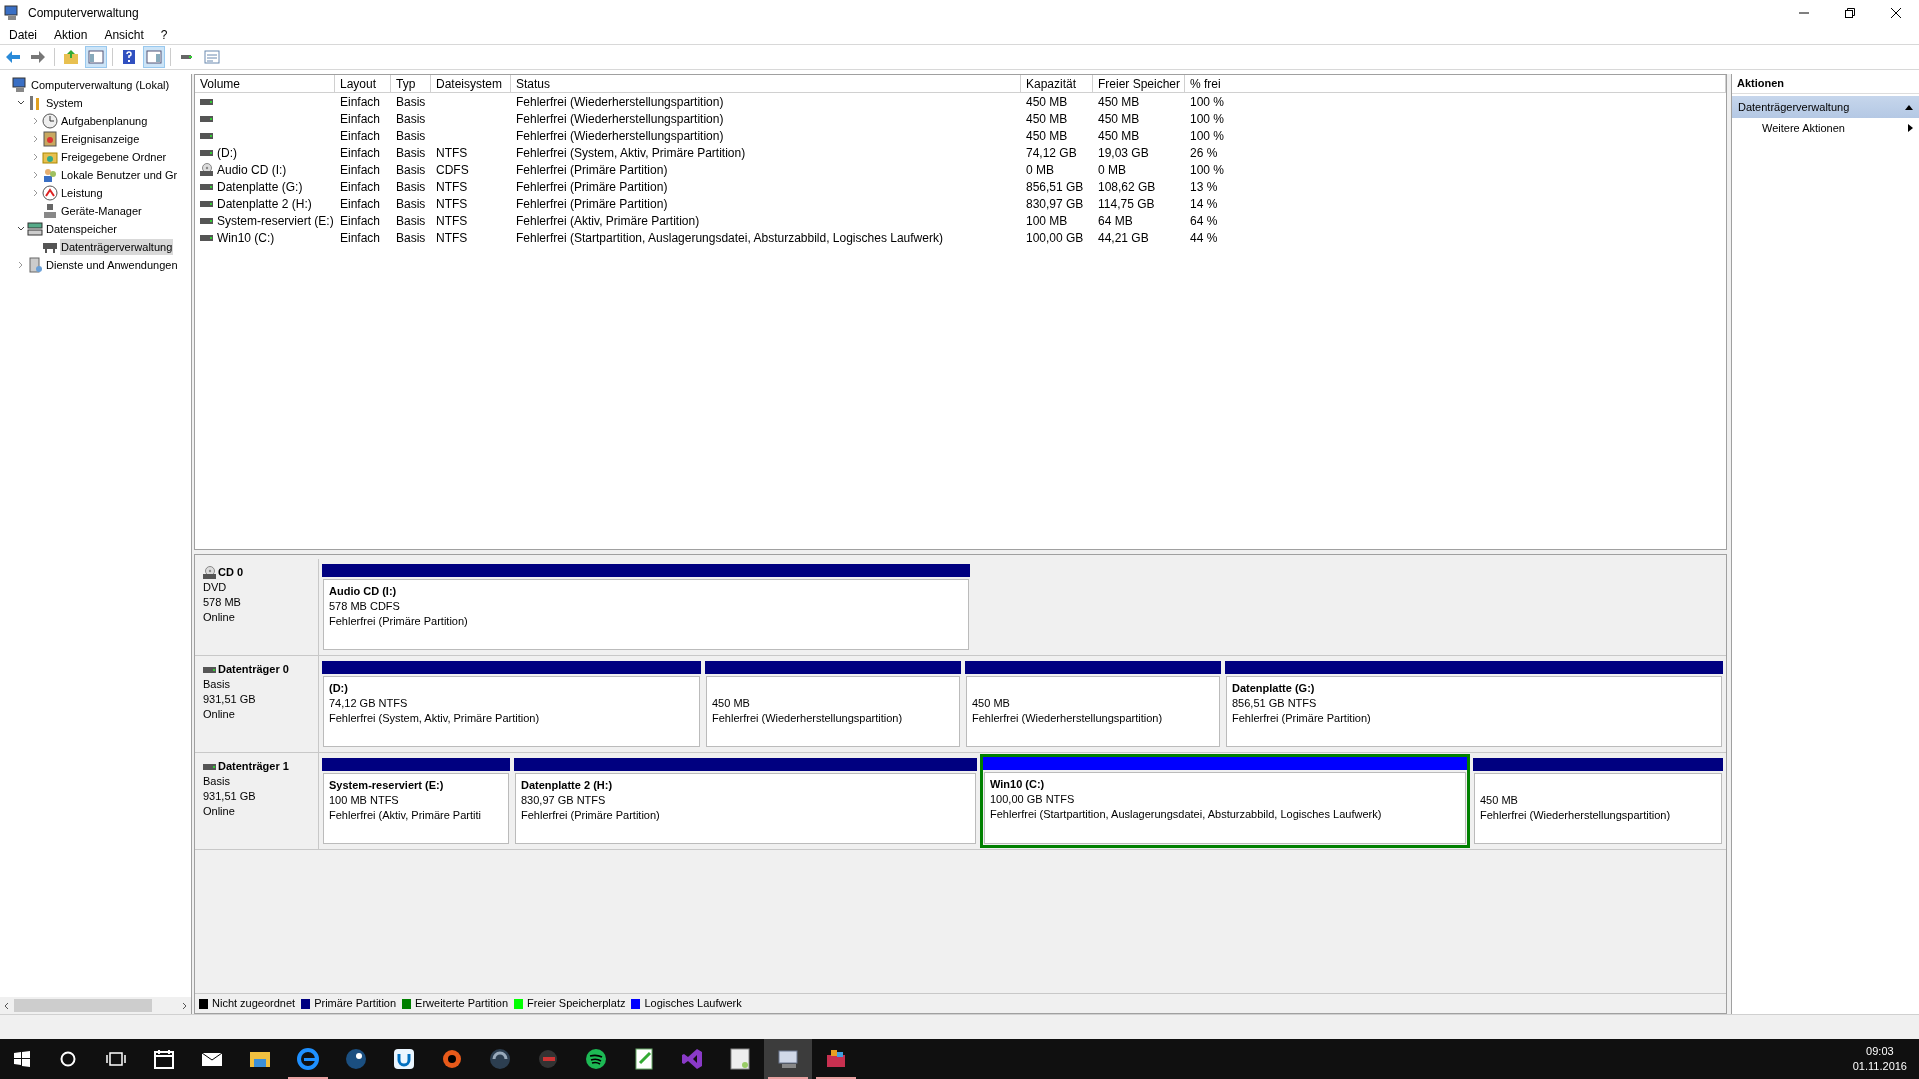  Describe the element at coordinates (471, 83) in the screenshot. I see `column-header: Dateisystem` at that location.